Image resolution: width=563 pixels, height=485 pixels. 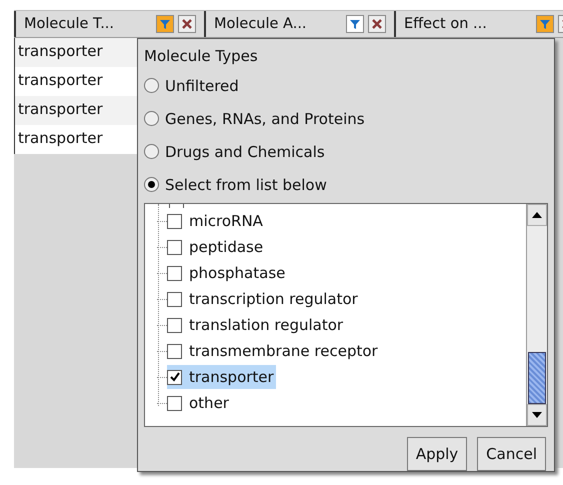 What do you see at coordinates (216, 247) in the screenshot?
I see `list-item: peptidase` at bounding box center [216, 247].